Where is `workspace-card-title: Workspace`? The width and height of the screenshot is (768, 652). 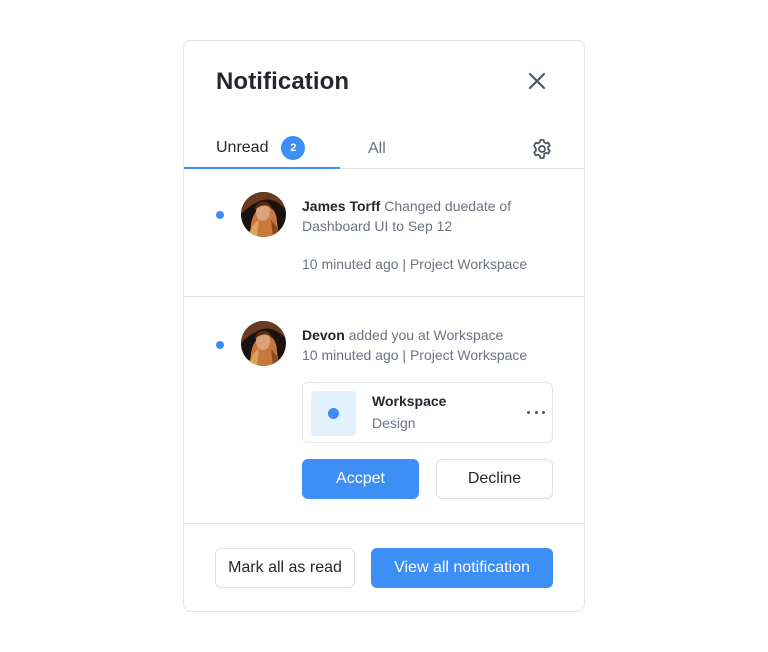 workspace-card-title: Workspace is located at coordinates (409, 401).